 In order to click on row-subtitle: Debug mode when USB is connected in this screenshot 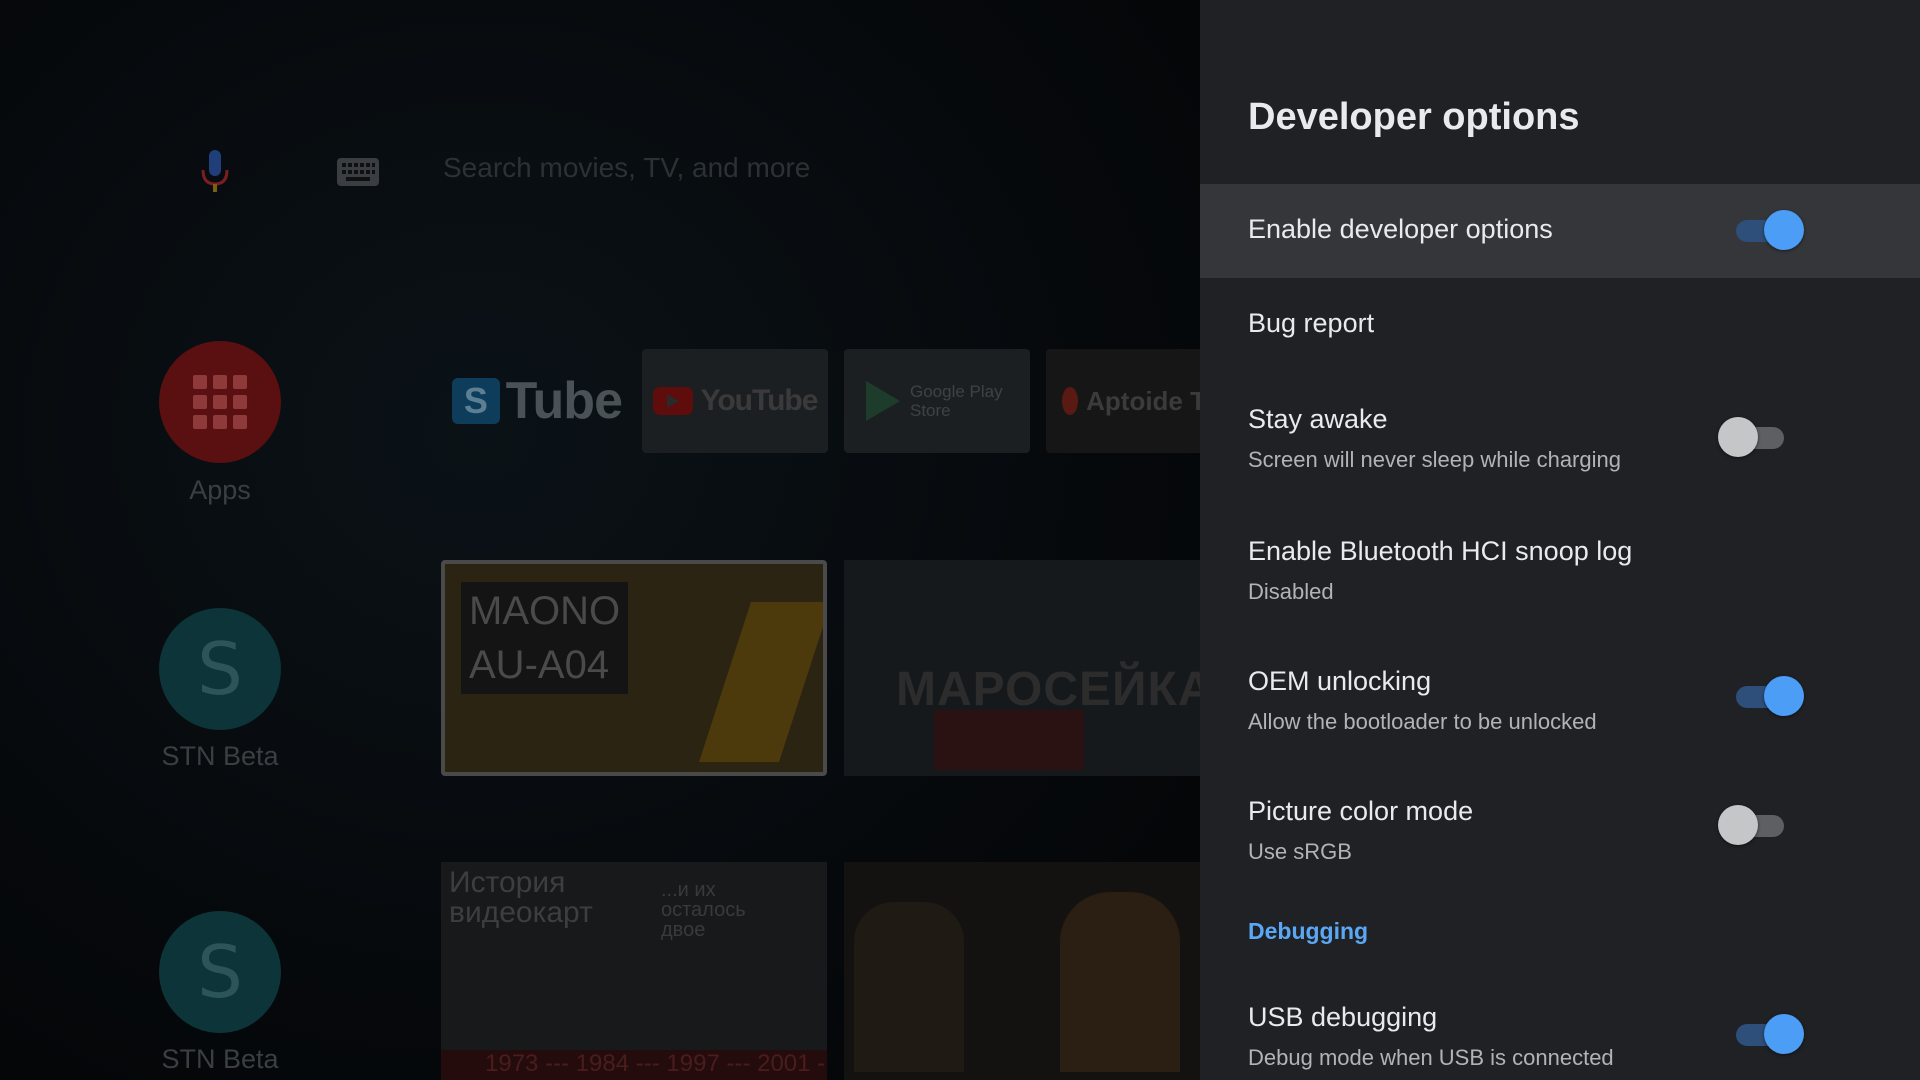, I will do `click(1431, 1057)`.